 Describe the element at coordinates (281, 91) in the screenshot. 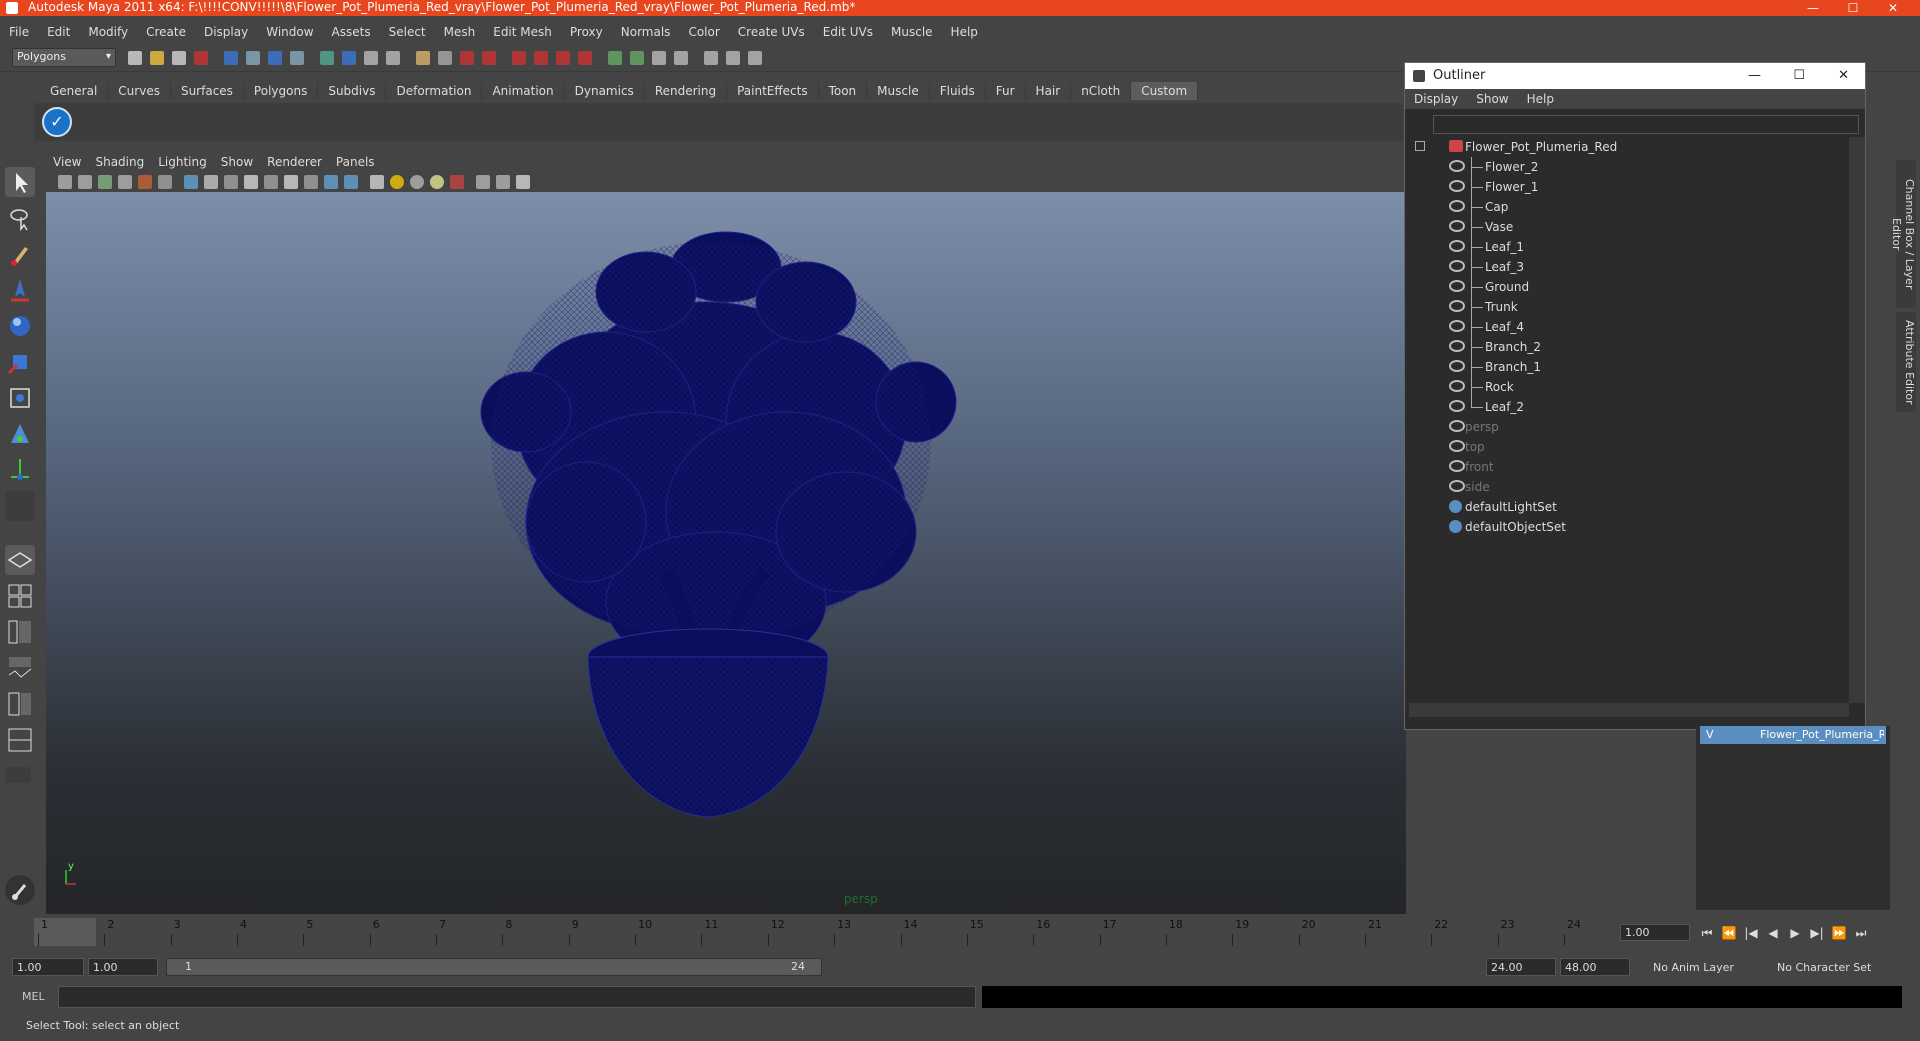

I see `shelf-tab-polygons: Polygons` at that location.